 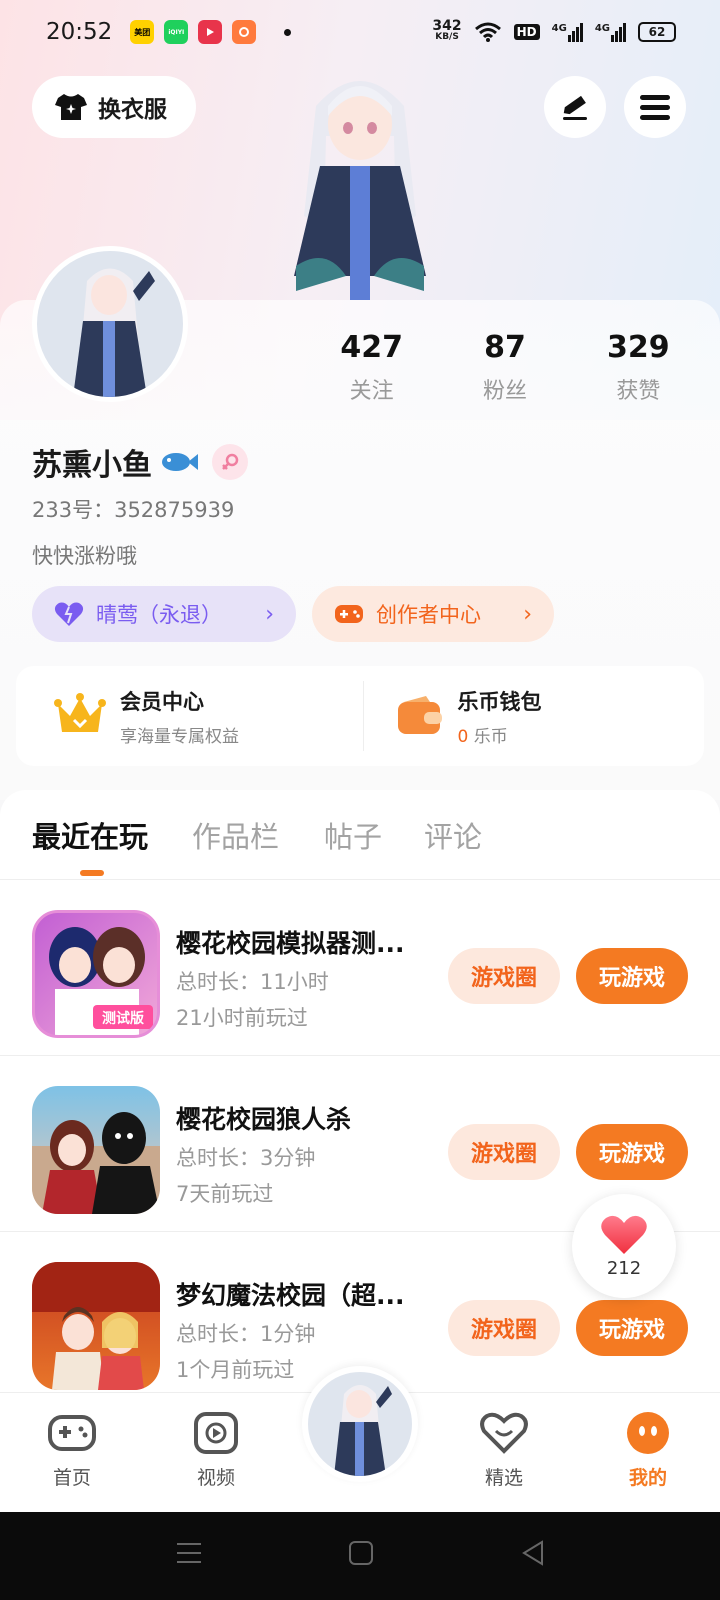 I want to click on like-float-button: 212, so click(x=624, y=1246).